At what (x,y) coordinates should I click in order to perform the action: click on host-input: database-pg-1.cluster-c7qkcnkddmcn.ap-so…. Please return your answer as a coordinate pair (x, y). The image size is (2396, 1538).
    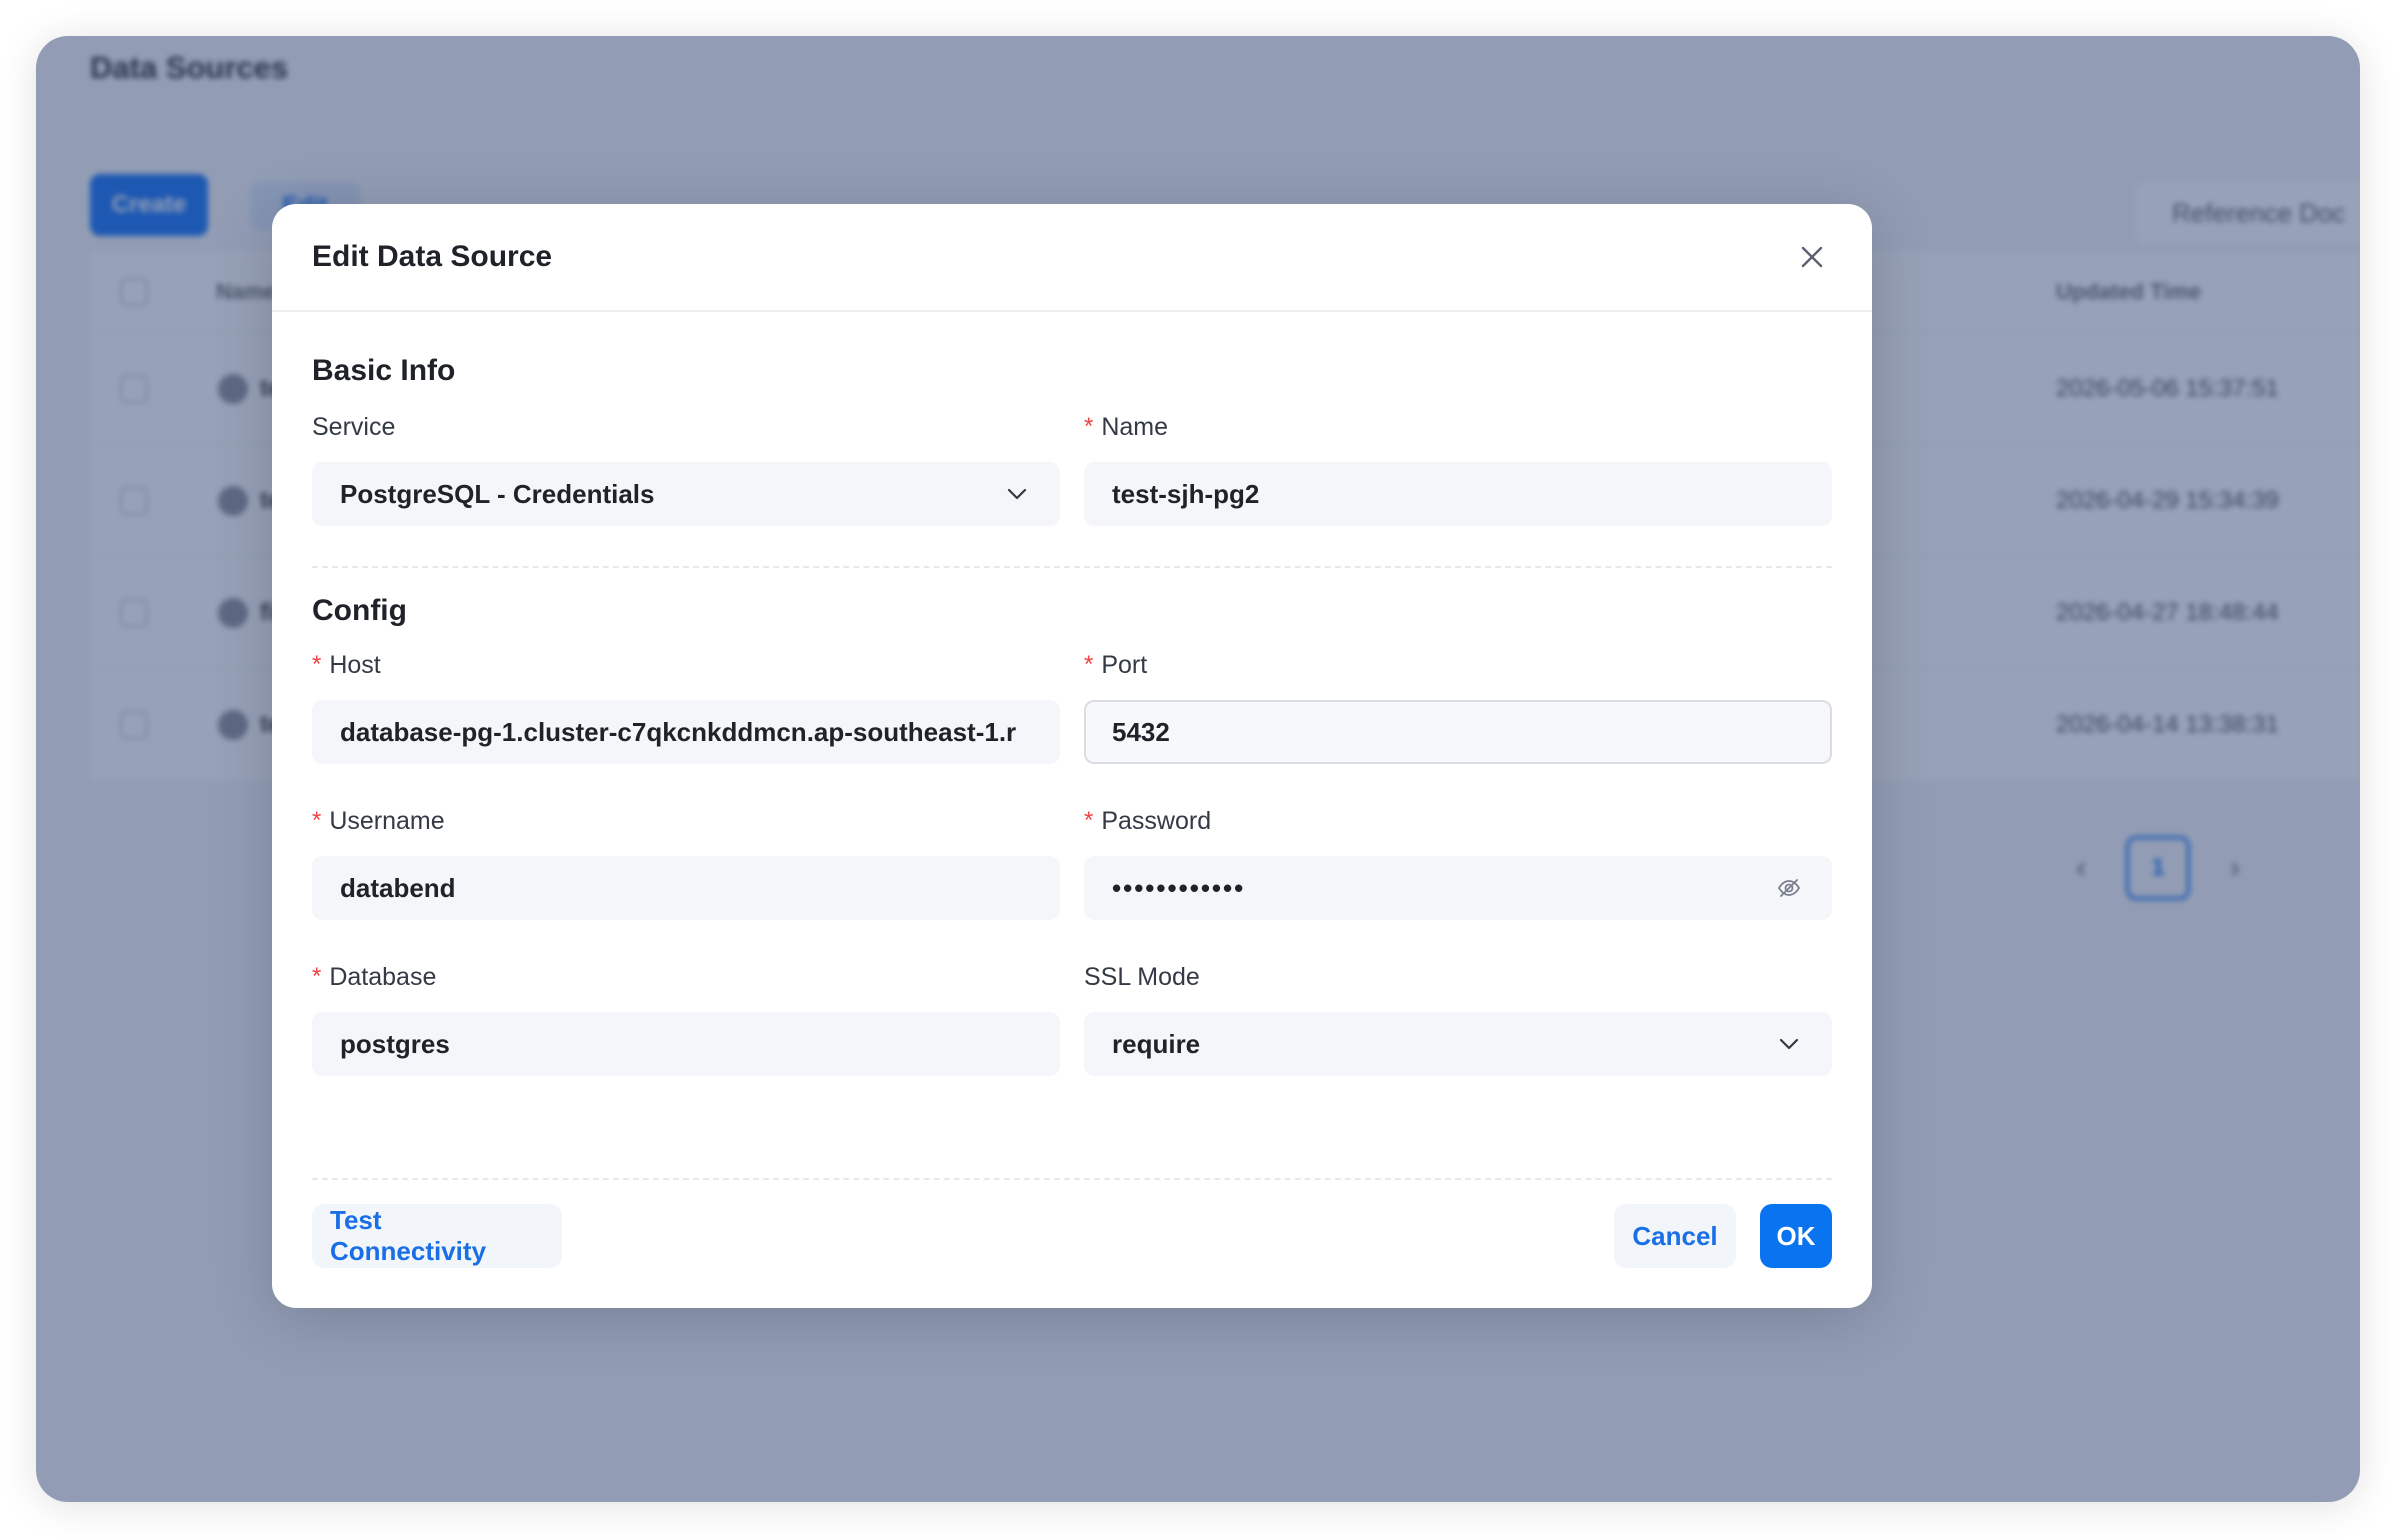
    Looking at the image, I should click on (686, 732).